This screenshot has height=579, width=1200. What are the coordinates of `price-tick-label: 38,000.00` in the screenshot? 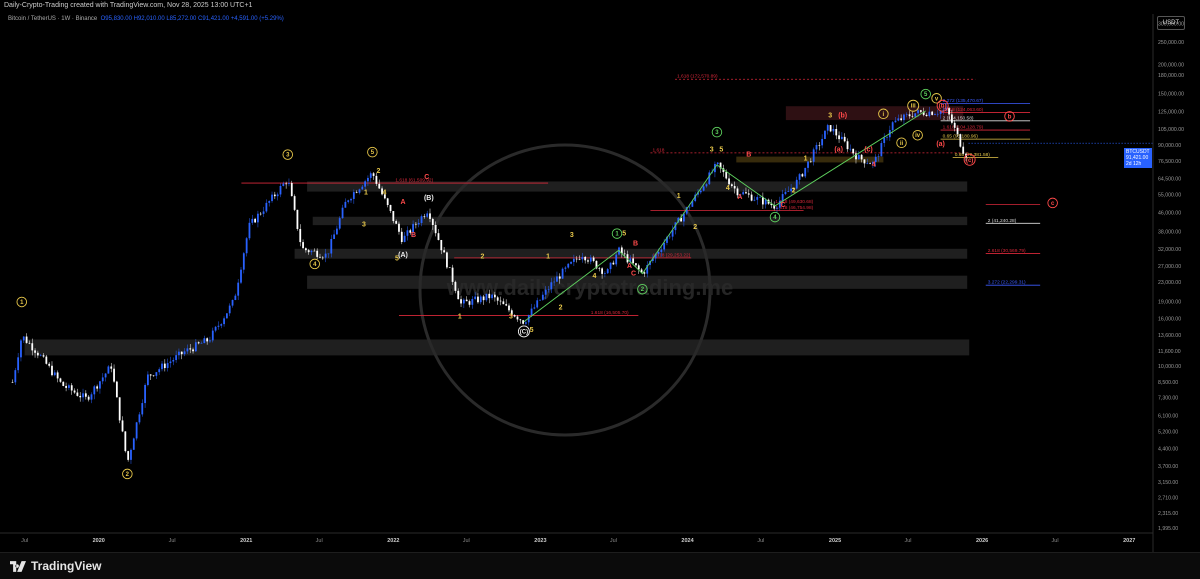 It's located at (1169, 233).